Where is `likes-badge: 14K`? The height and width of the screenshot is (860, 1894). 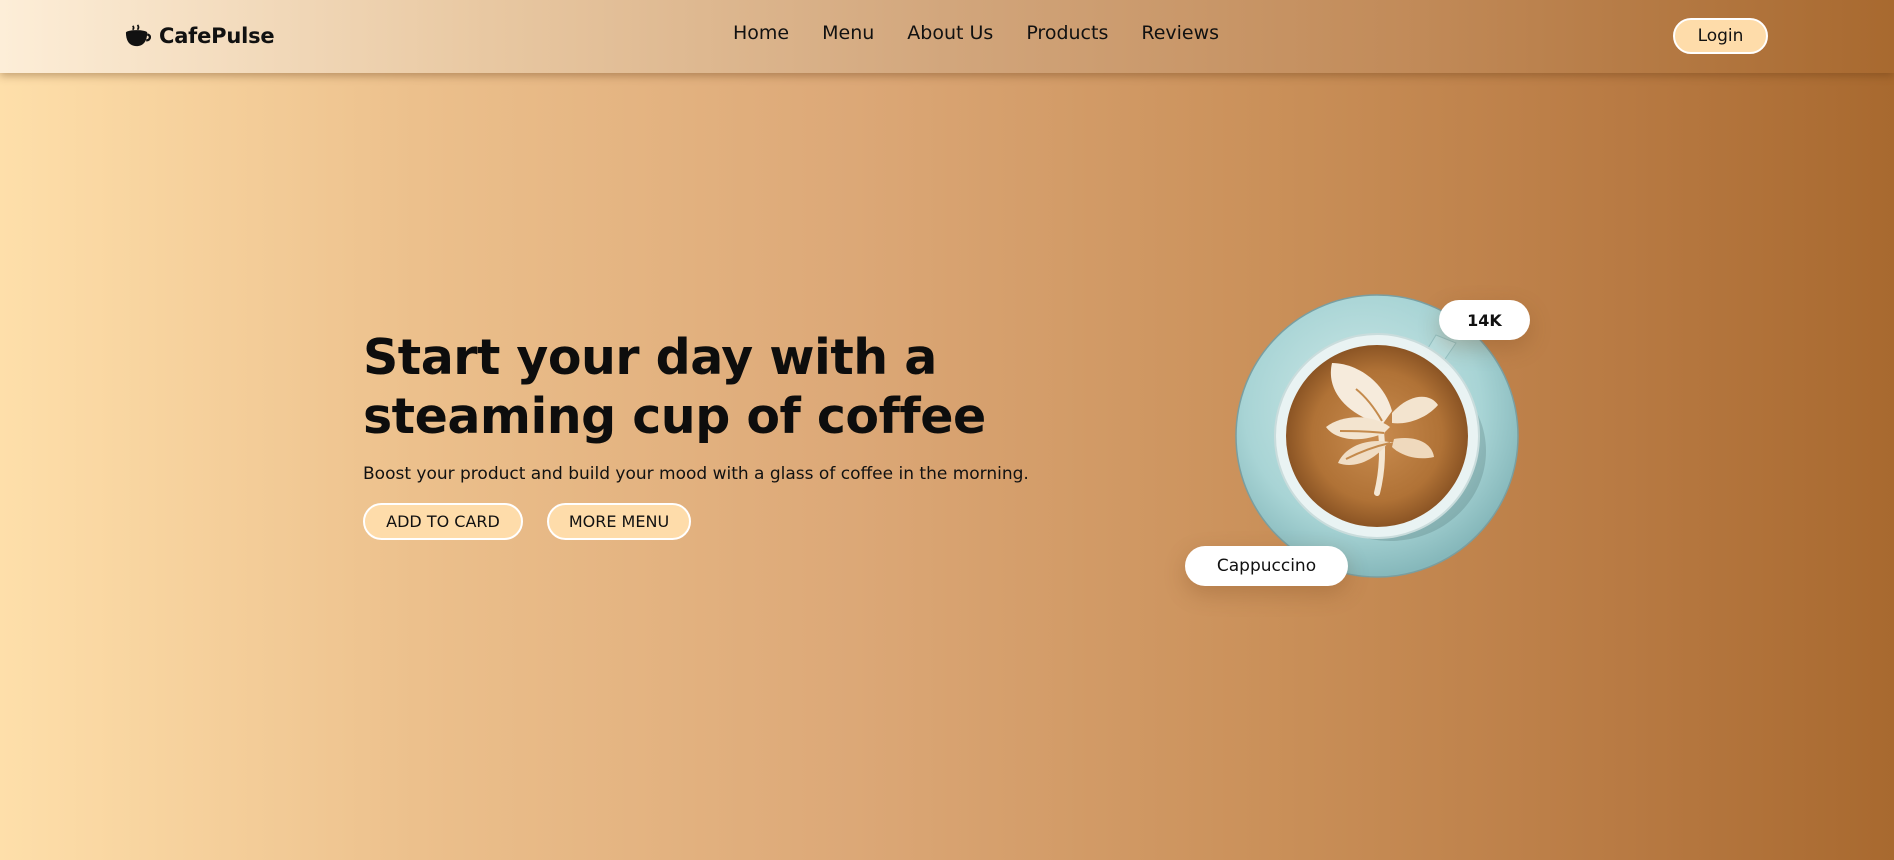 likes-badge: 14K is located at coordinates (1484, 320).